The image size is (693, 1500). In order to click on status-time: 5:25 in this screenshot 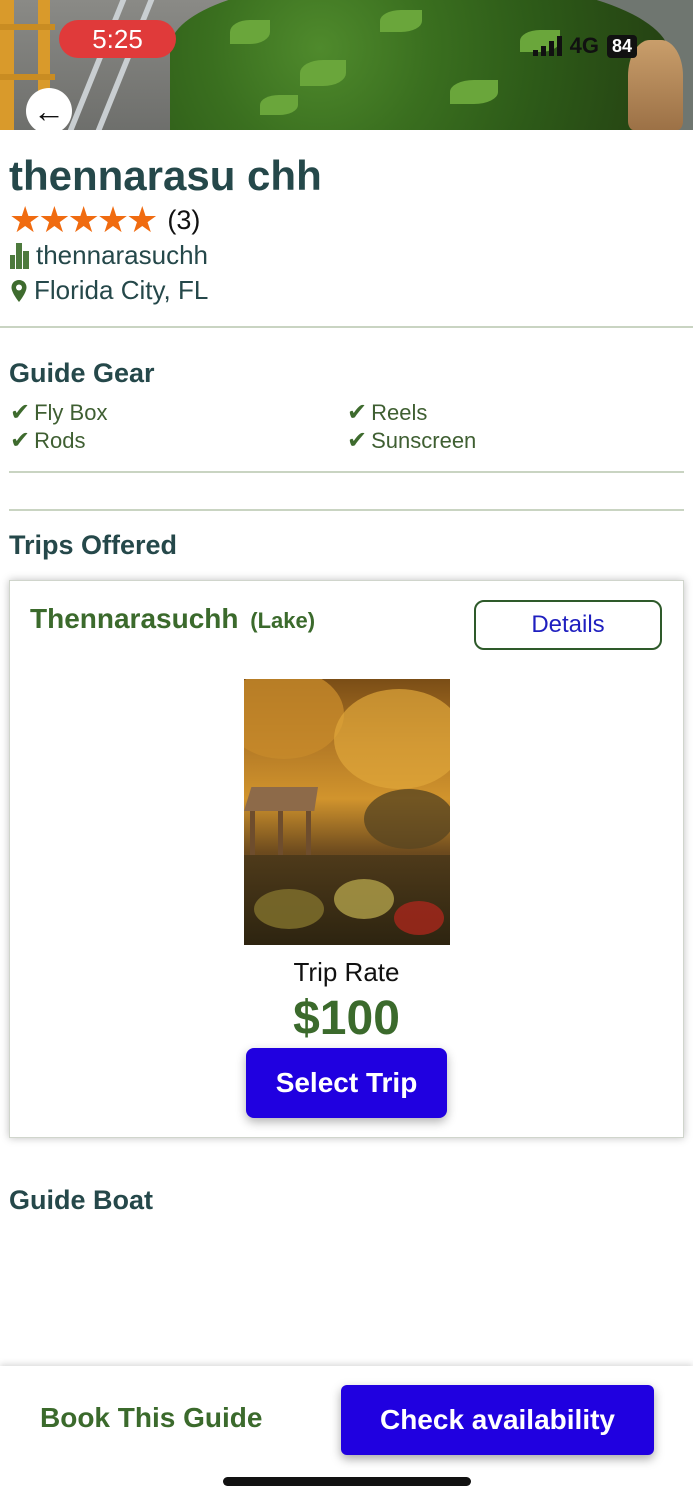, I will do `click(117, 39)`.